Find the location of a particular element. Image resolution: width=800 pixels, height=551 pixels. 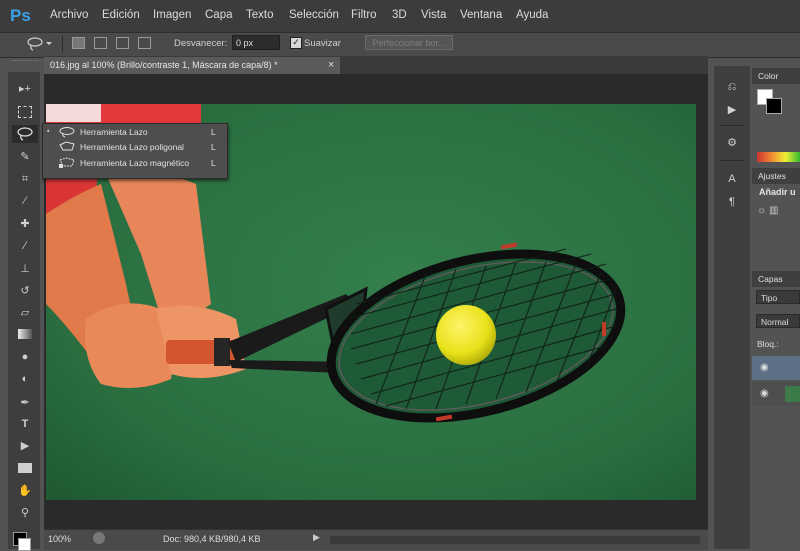

rectangle-tool-icon is located at coordinates (25, 468).